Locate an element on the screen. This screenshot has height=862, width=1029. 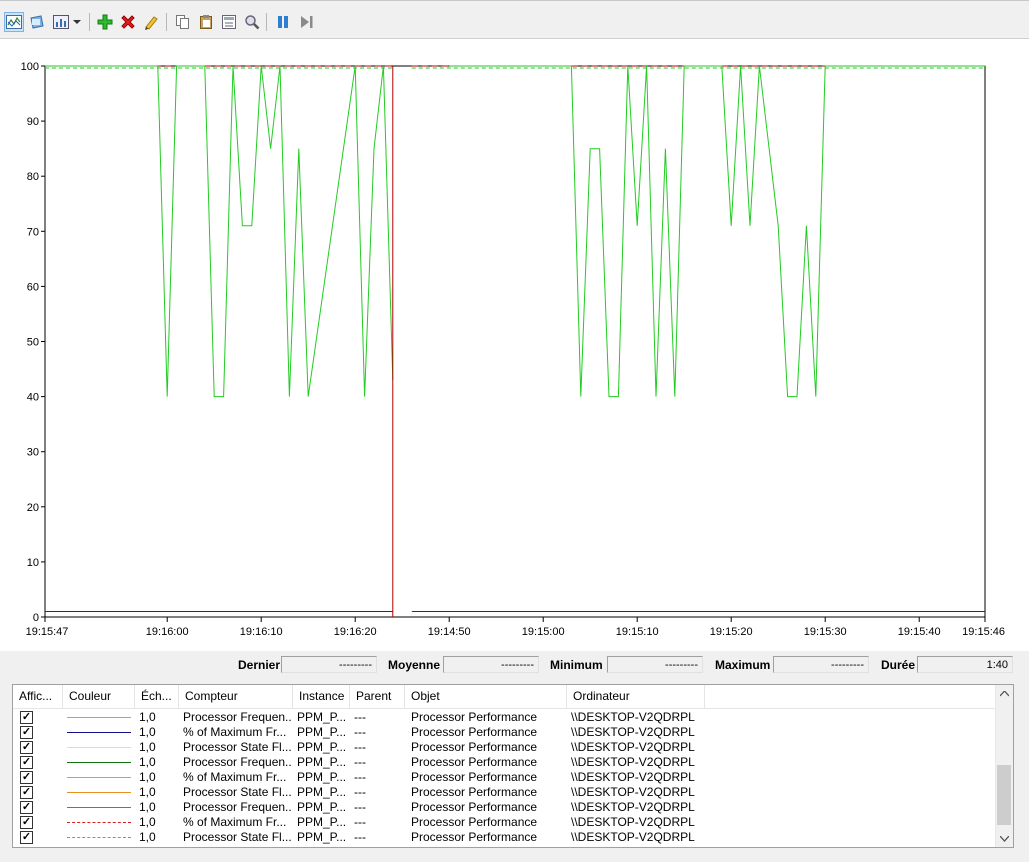
chevron-down-icon is located at coordinates (77, 22).